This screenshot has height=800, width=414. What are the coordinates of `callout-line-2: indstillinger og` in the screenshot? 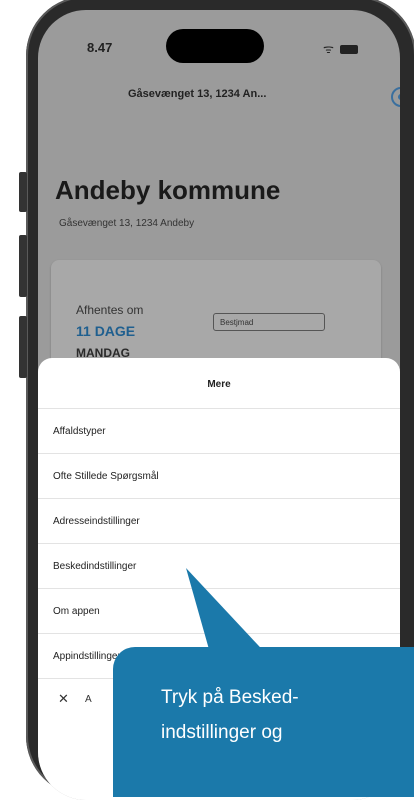 It's located at (222, 732).